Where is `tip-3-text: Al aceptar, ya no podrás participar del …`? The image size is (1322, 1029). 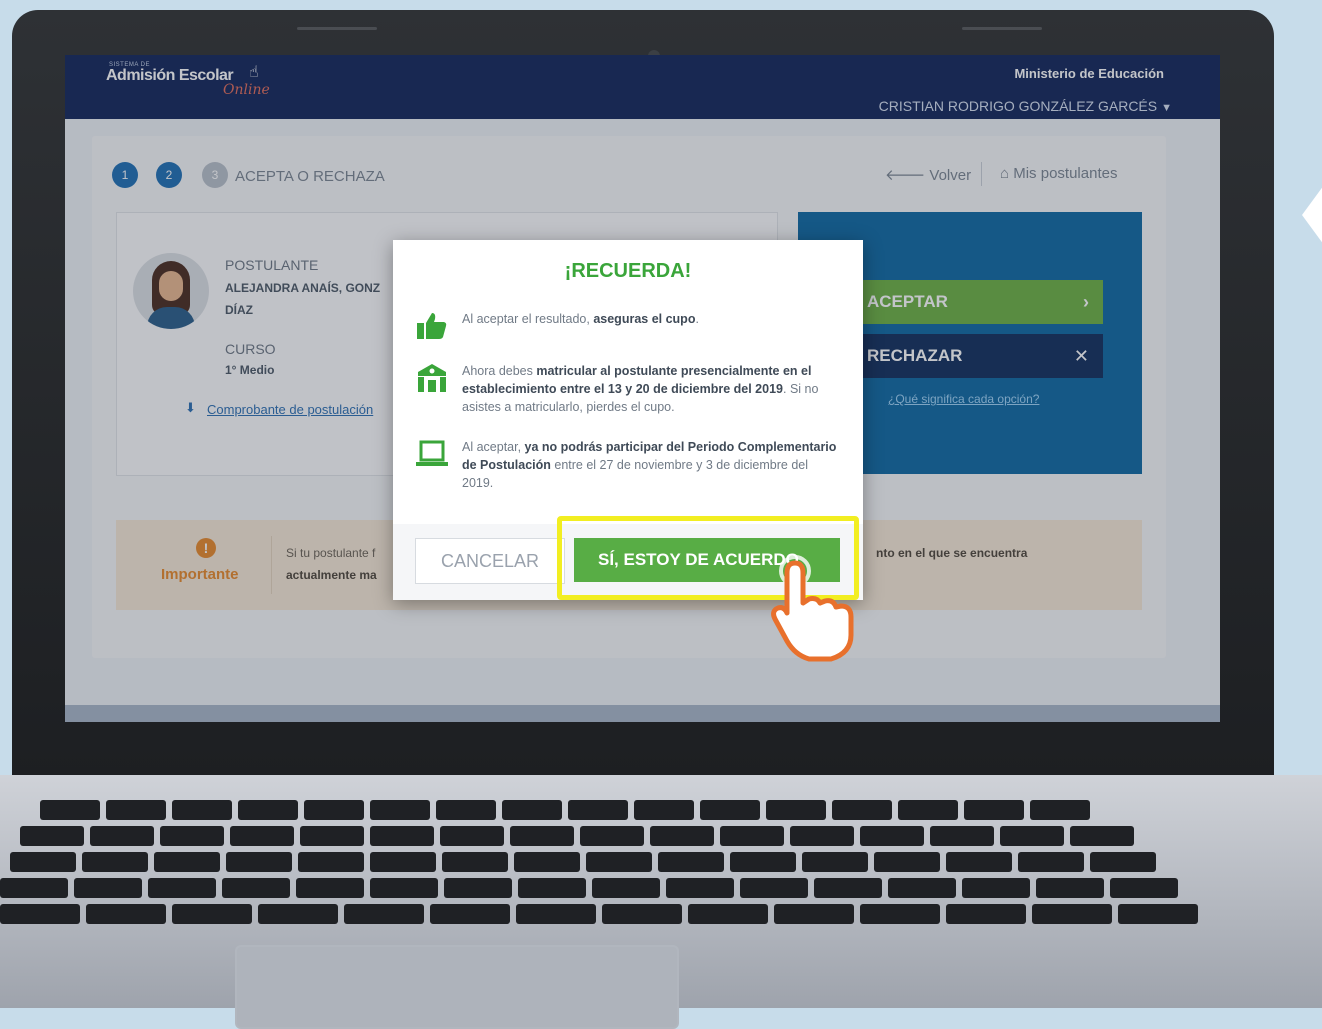
tip-3-text: Al aceptar, ya no podrás participar del … is located at coordinates (649, 465).